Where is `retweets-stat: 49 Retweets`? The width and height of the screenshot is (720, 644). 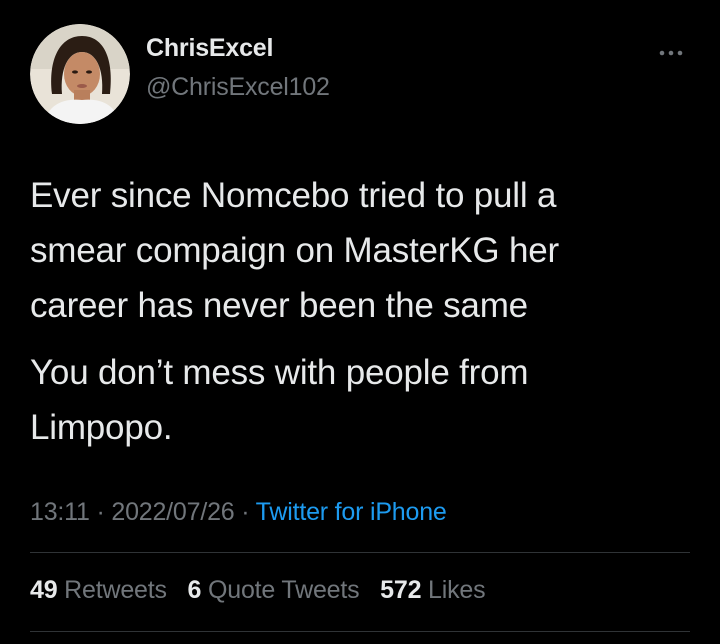 retweets-stat: 49 Retweets is located at coordinates (98, 590).